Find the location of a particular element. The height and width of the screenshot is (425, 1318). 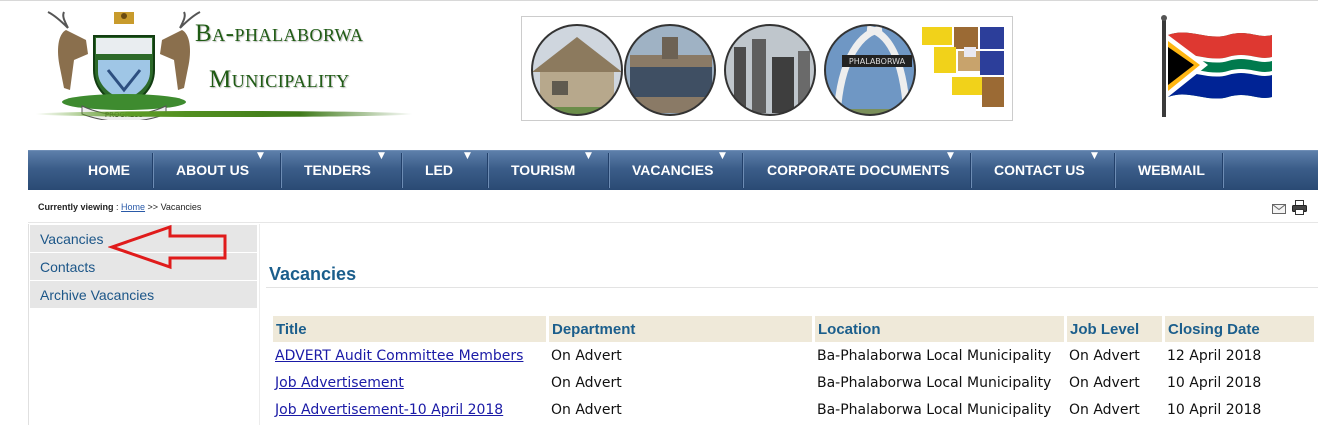

nav-home: HOME is located at coordinates (109, 170).